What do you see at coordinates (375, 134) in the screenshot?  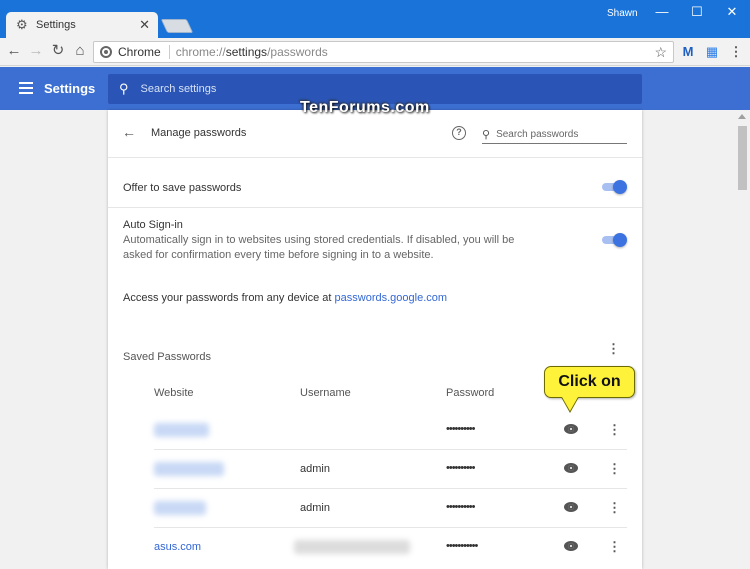 I see `manage-passwords-header: ← Manage passwords ? ⚲ Search passwords` at bounding box center [375, 134].